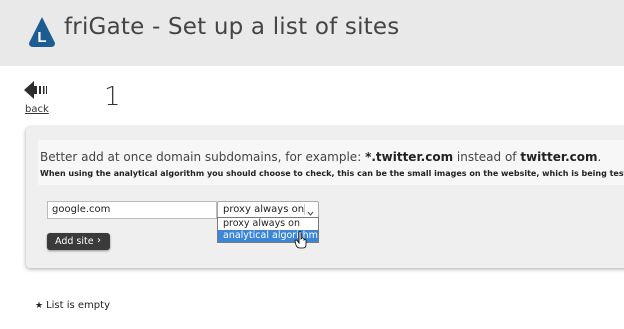 This screenshot has width=624, height=329. I want to click on site-input, so click(132, 210).